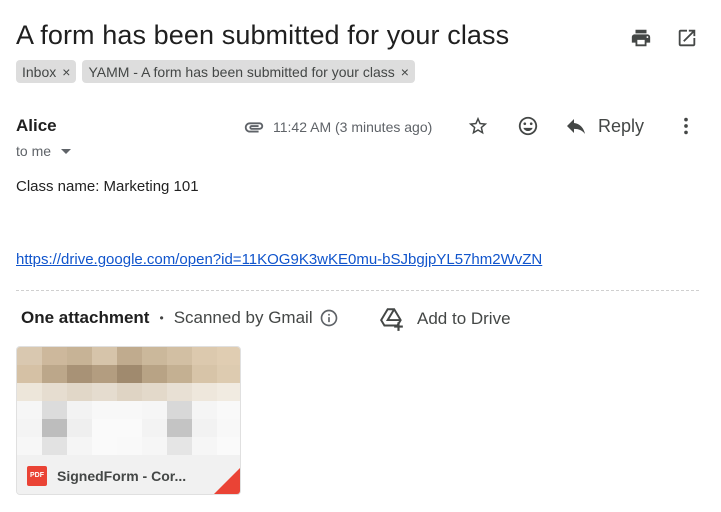 The height and width of the screenshot is (512, 721). What do you see at coordinates (37, 475) in the screenshot?
I see `pdf-icon: PDF` at bounding box center [37, 475].